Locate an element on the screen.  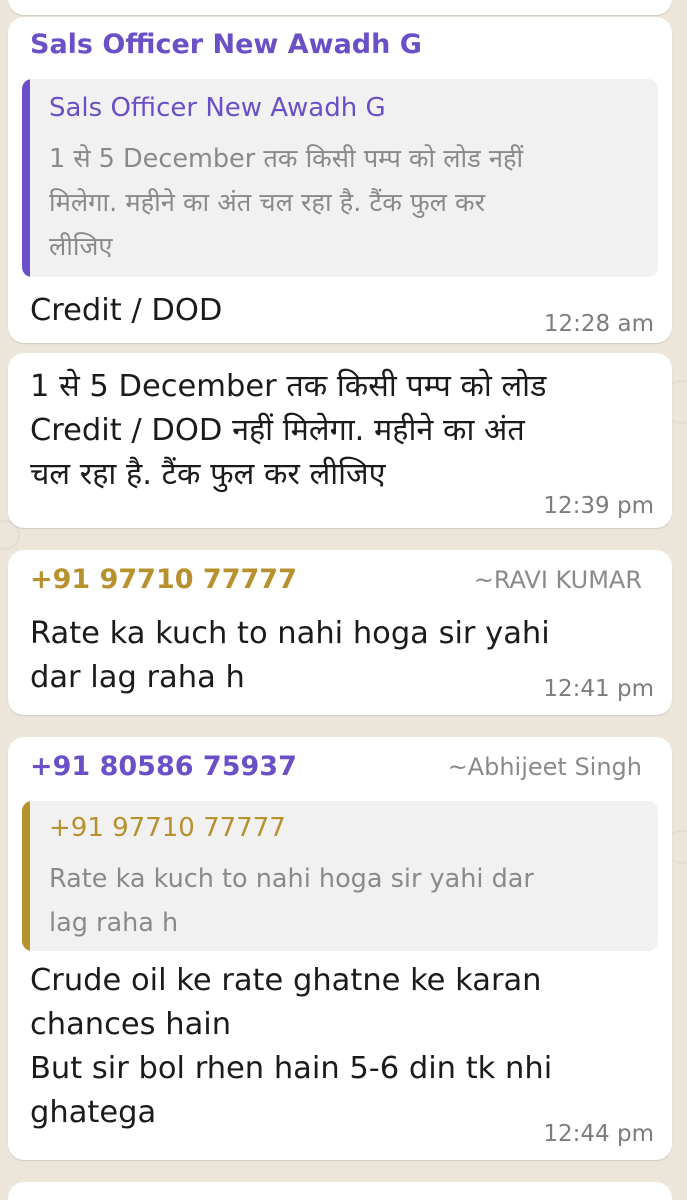
quoted-author: Sals Officer New Awadh G is located at coordinates (217, 108).